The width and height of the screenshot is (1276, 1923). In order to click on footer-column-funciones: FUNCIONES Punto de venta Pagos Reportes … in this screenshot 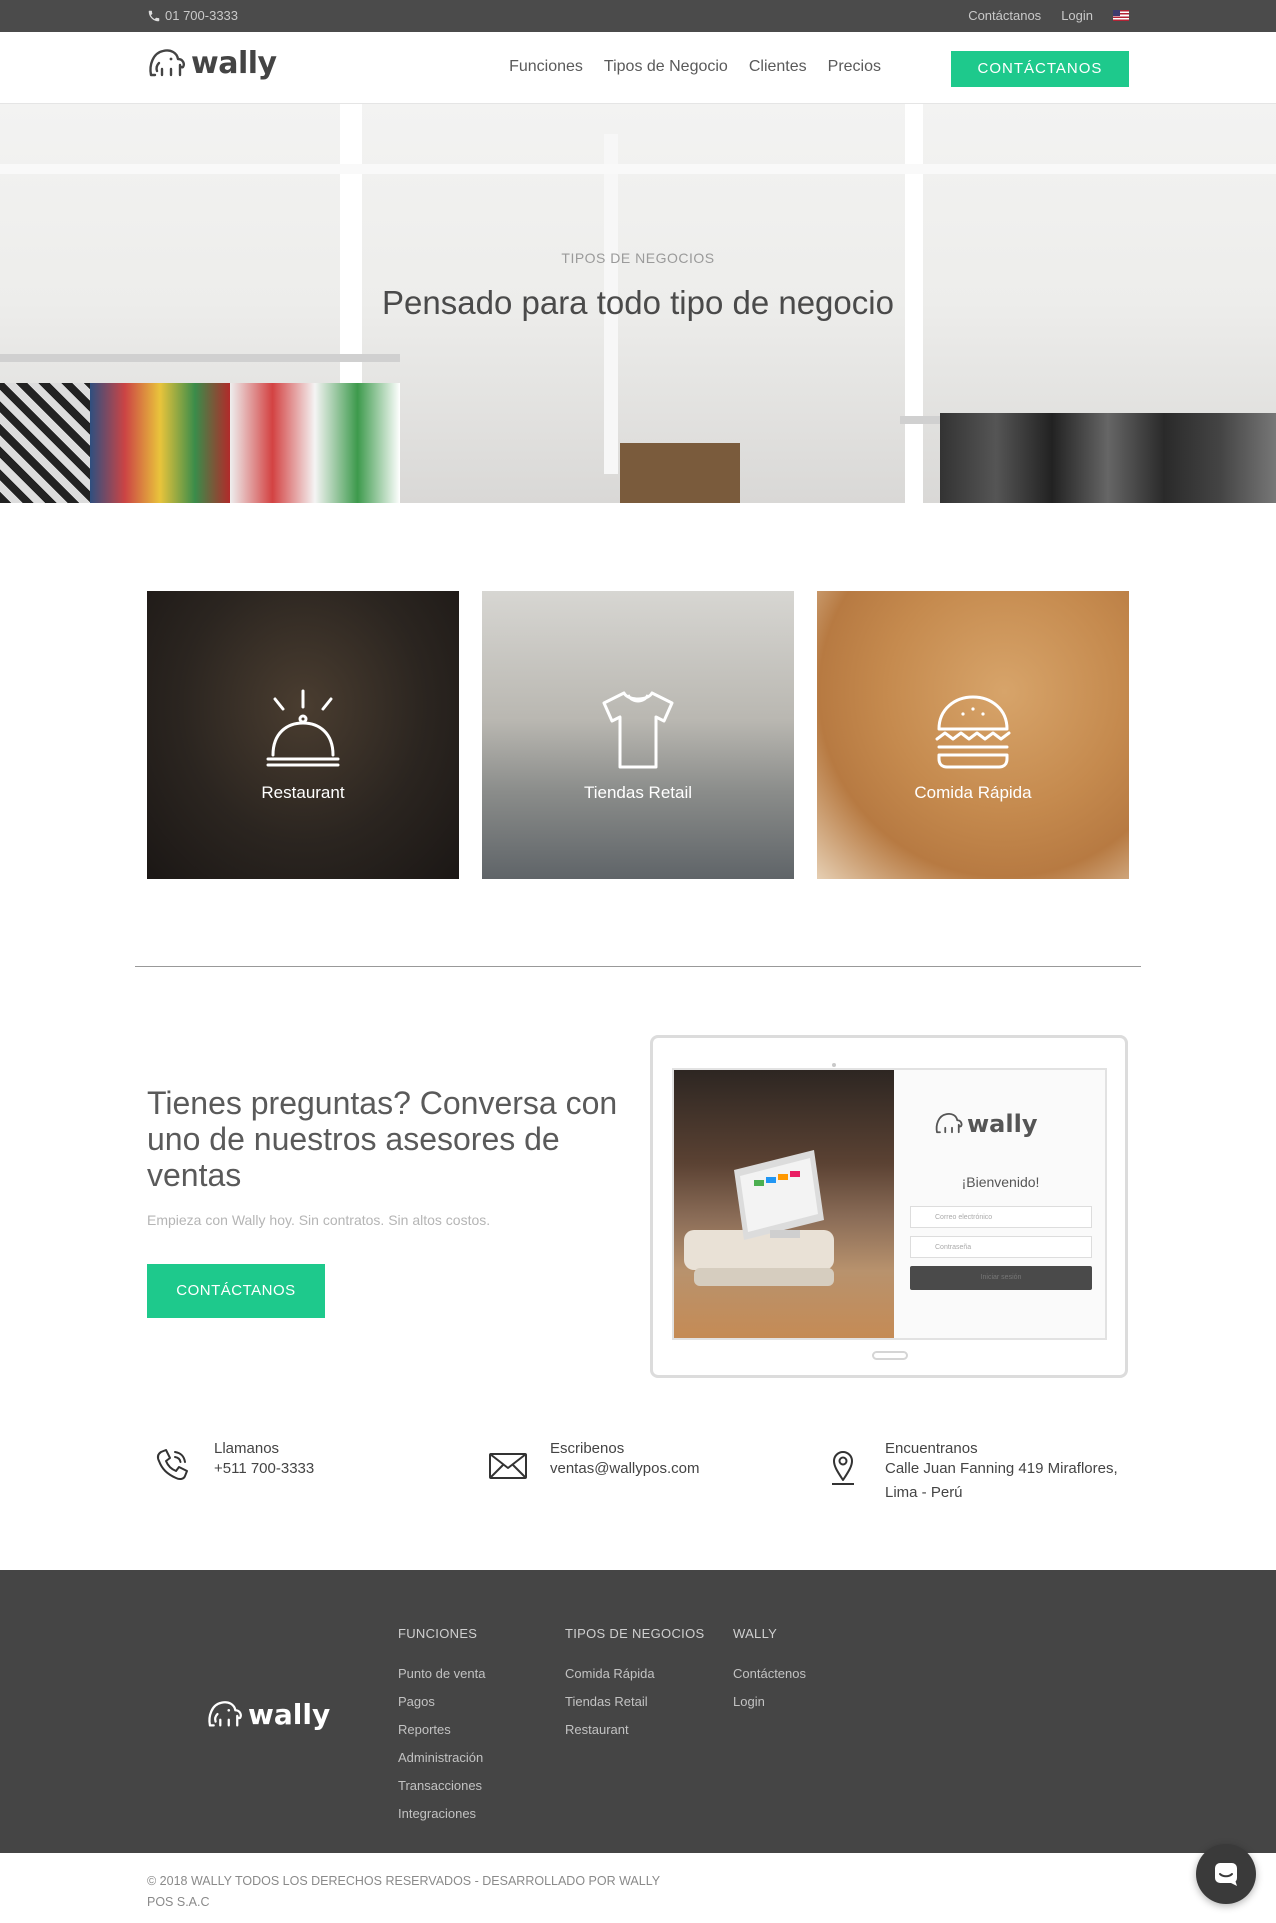, I will do `click(441, 1727)`.